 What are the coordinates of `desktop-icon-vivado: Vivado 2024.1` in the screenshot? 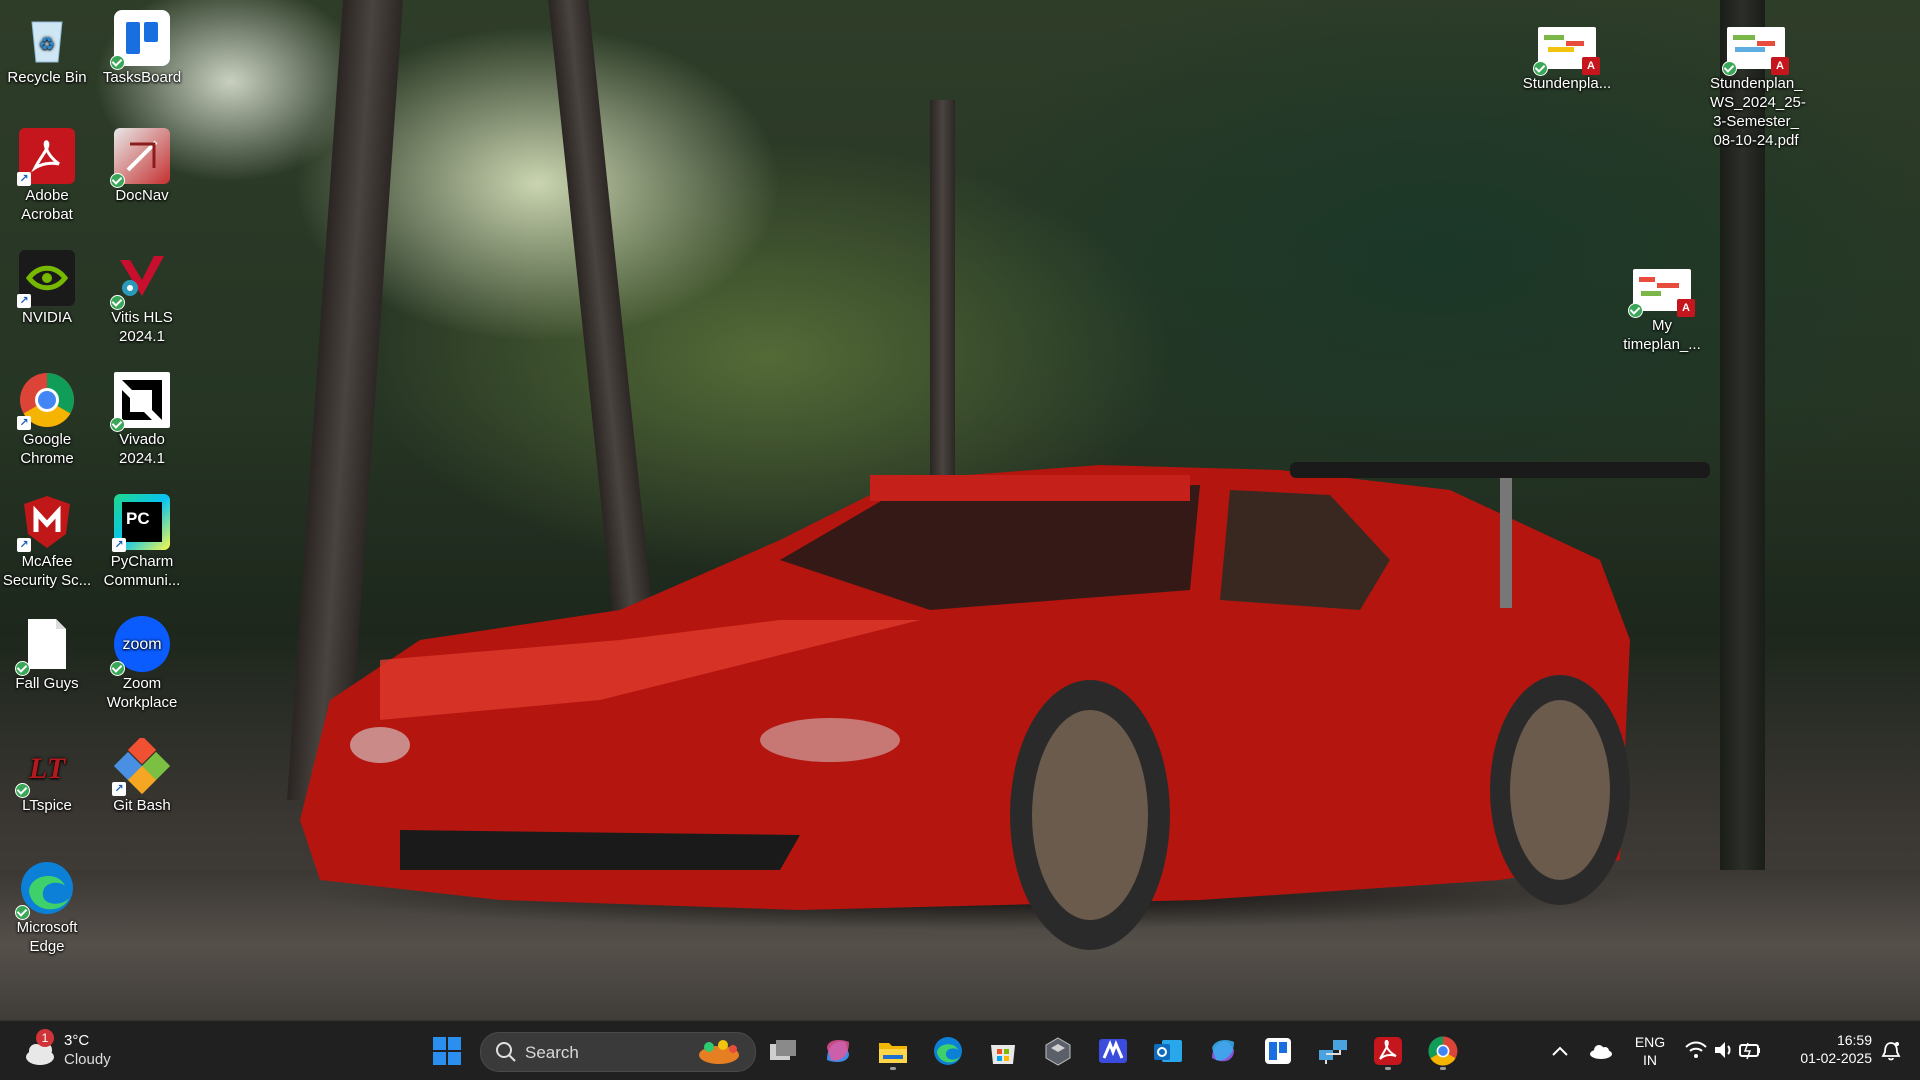 It's located at (142, 420).